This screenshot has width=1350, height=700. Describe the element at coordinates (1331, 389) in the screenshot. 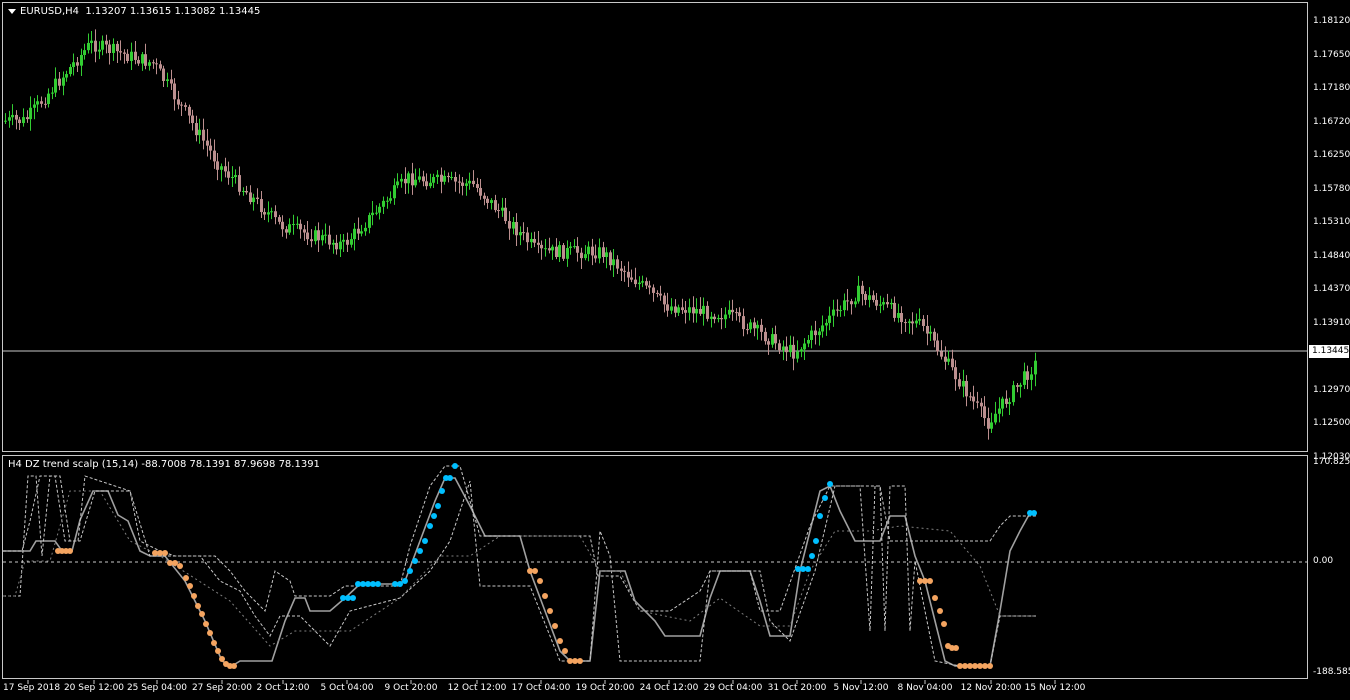

I see `price-axis-label: 1.12970` at that location.